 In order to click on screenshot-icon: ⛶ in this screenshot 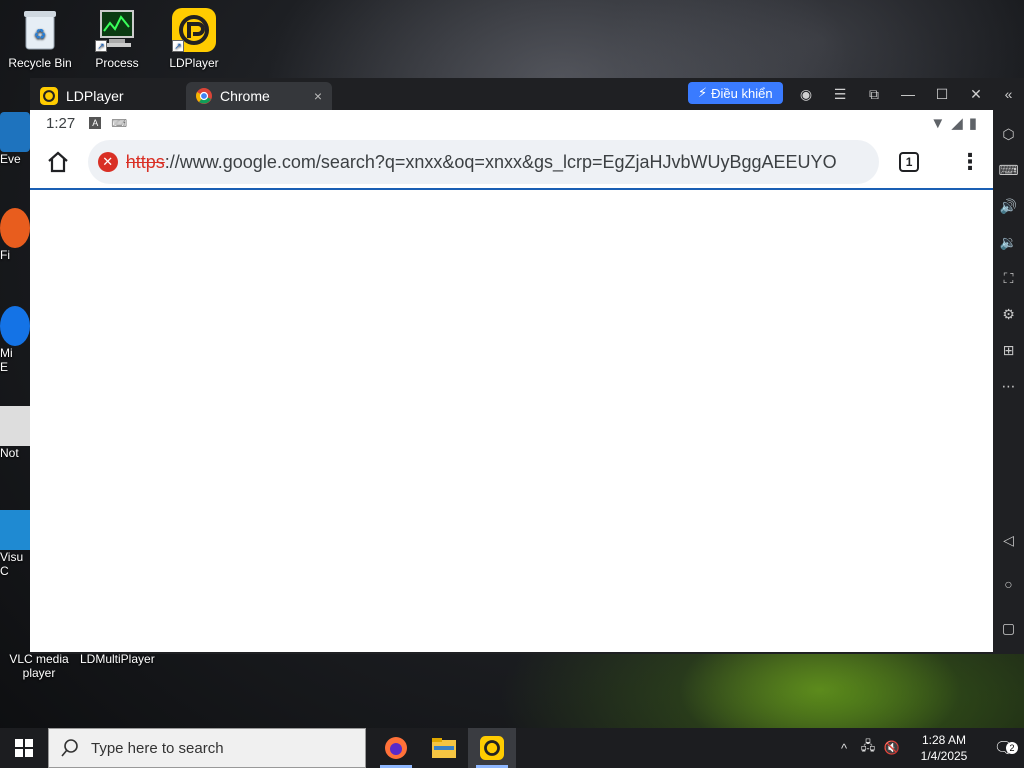, I will do `click(1009, 278)`.